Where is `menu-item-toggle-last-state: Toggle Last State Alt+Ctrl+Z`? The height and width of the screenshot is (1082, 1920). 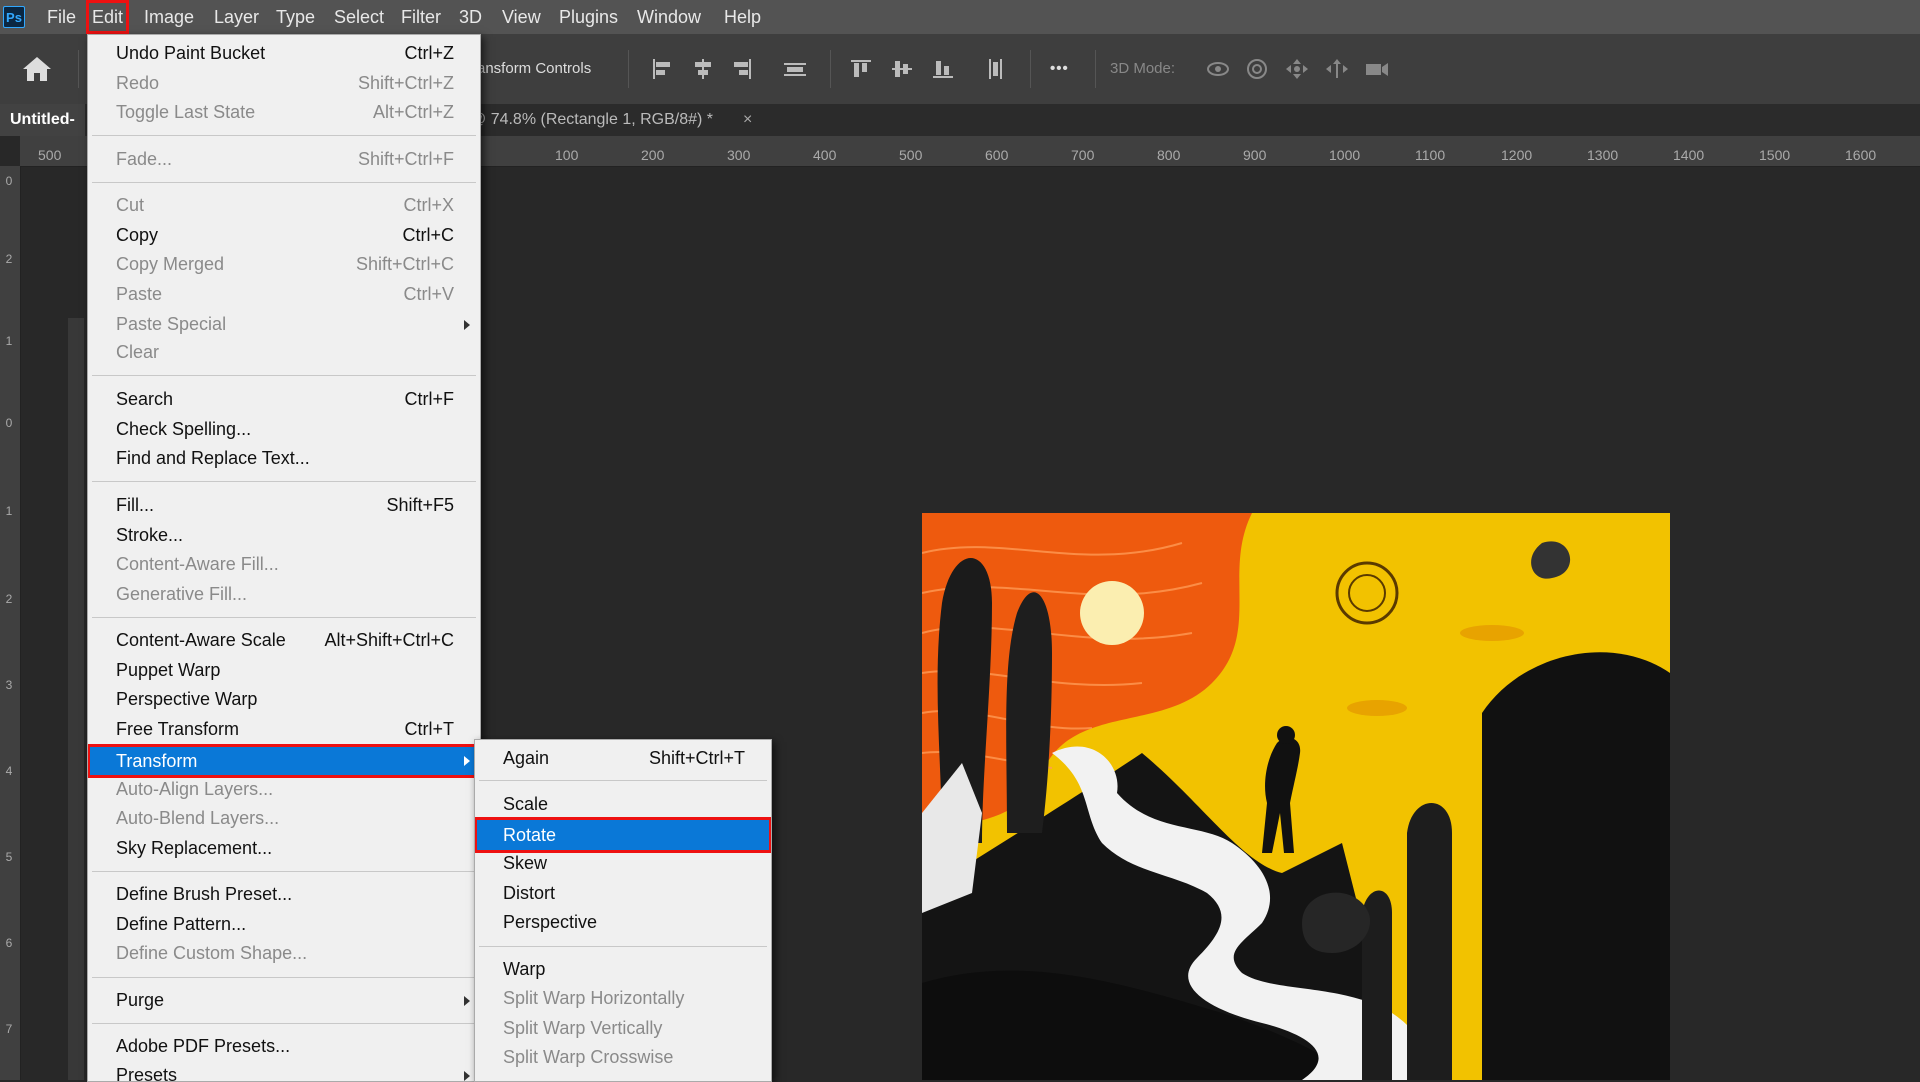
menu-item-toggle-last-state: Toggle Last State Alt+Ctrl+Z is located at coordinates (284, 112).